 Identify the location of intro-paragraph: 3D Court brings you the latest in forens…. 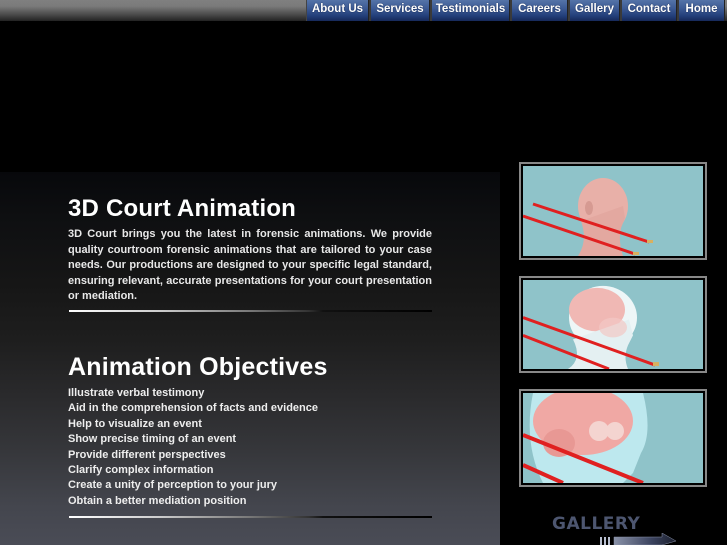
(250, 265).